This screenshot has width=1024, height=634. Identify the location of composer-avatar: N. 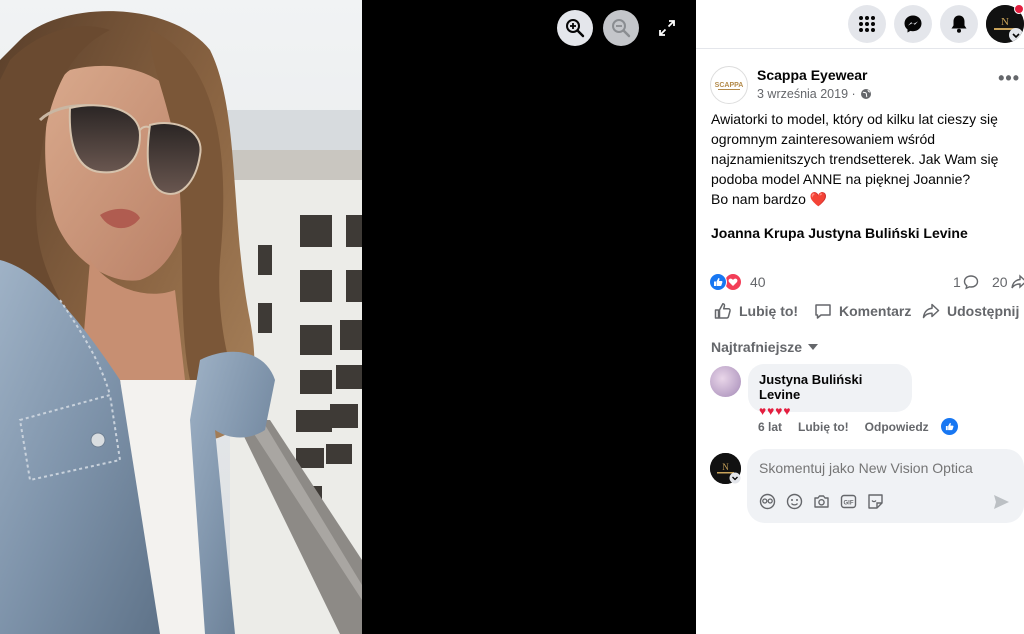
(725, 468).